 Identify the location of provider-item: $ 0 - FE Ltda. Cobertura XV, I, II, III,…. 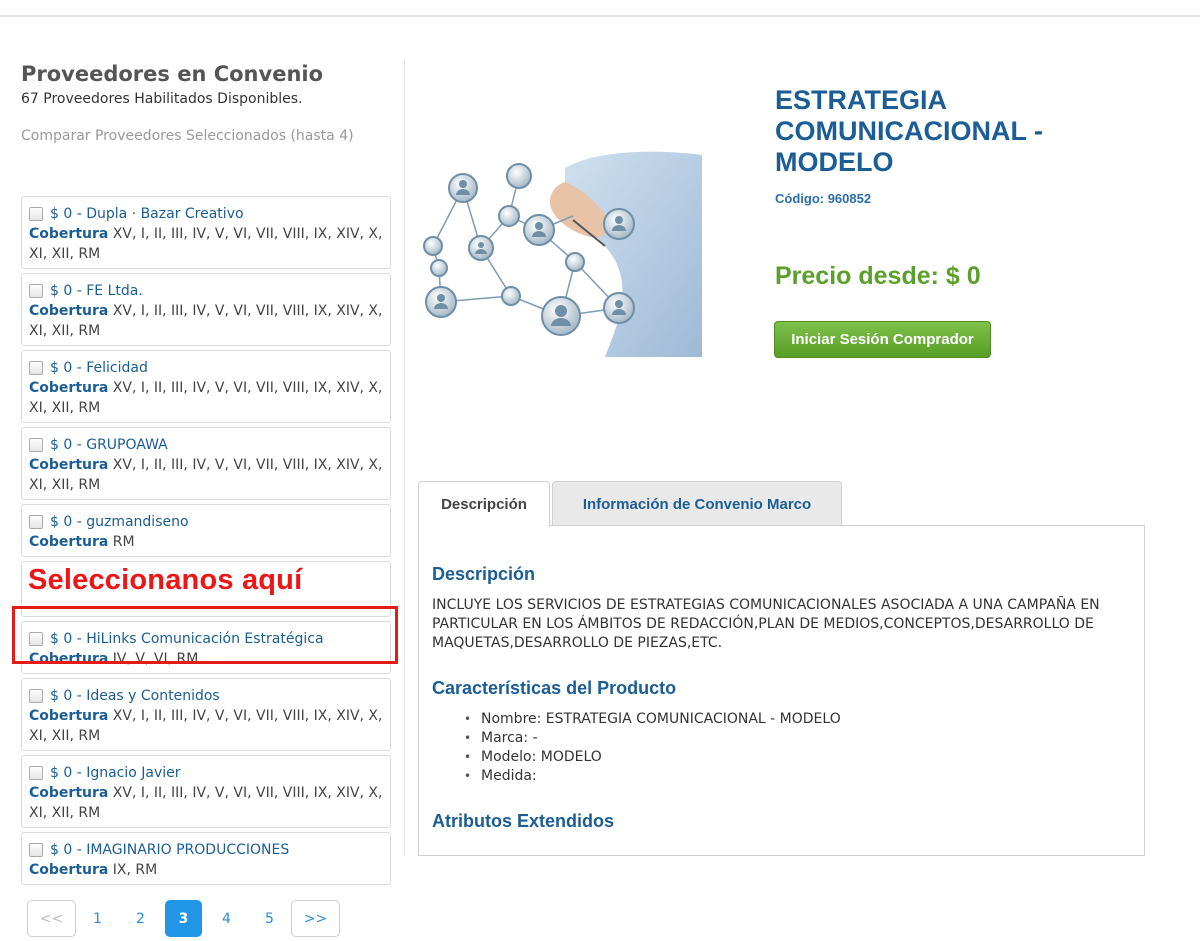
(206, 309).